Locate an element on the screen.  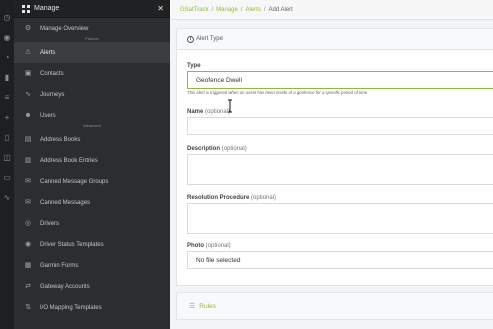
graph-icon: ∿ is located at coordinates (7, 198).